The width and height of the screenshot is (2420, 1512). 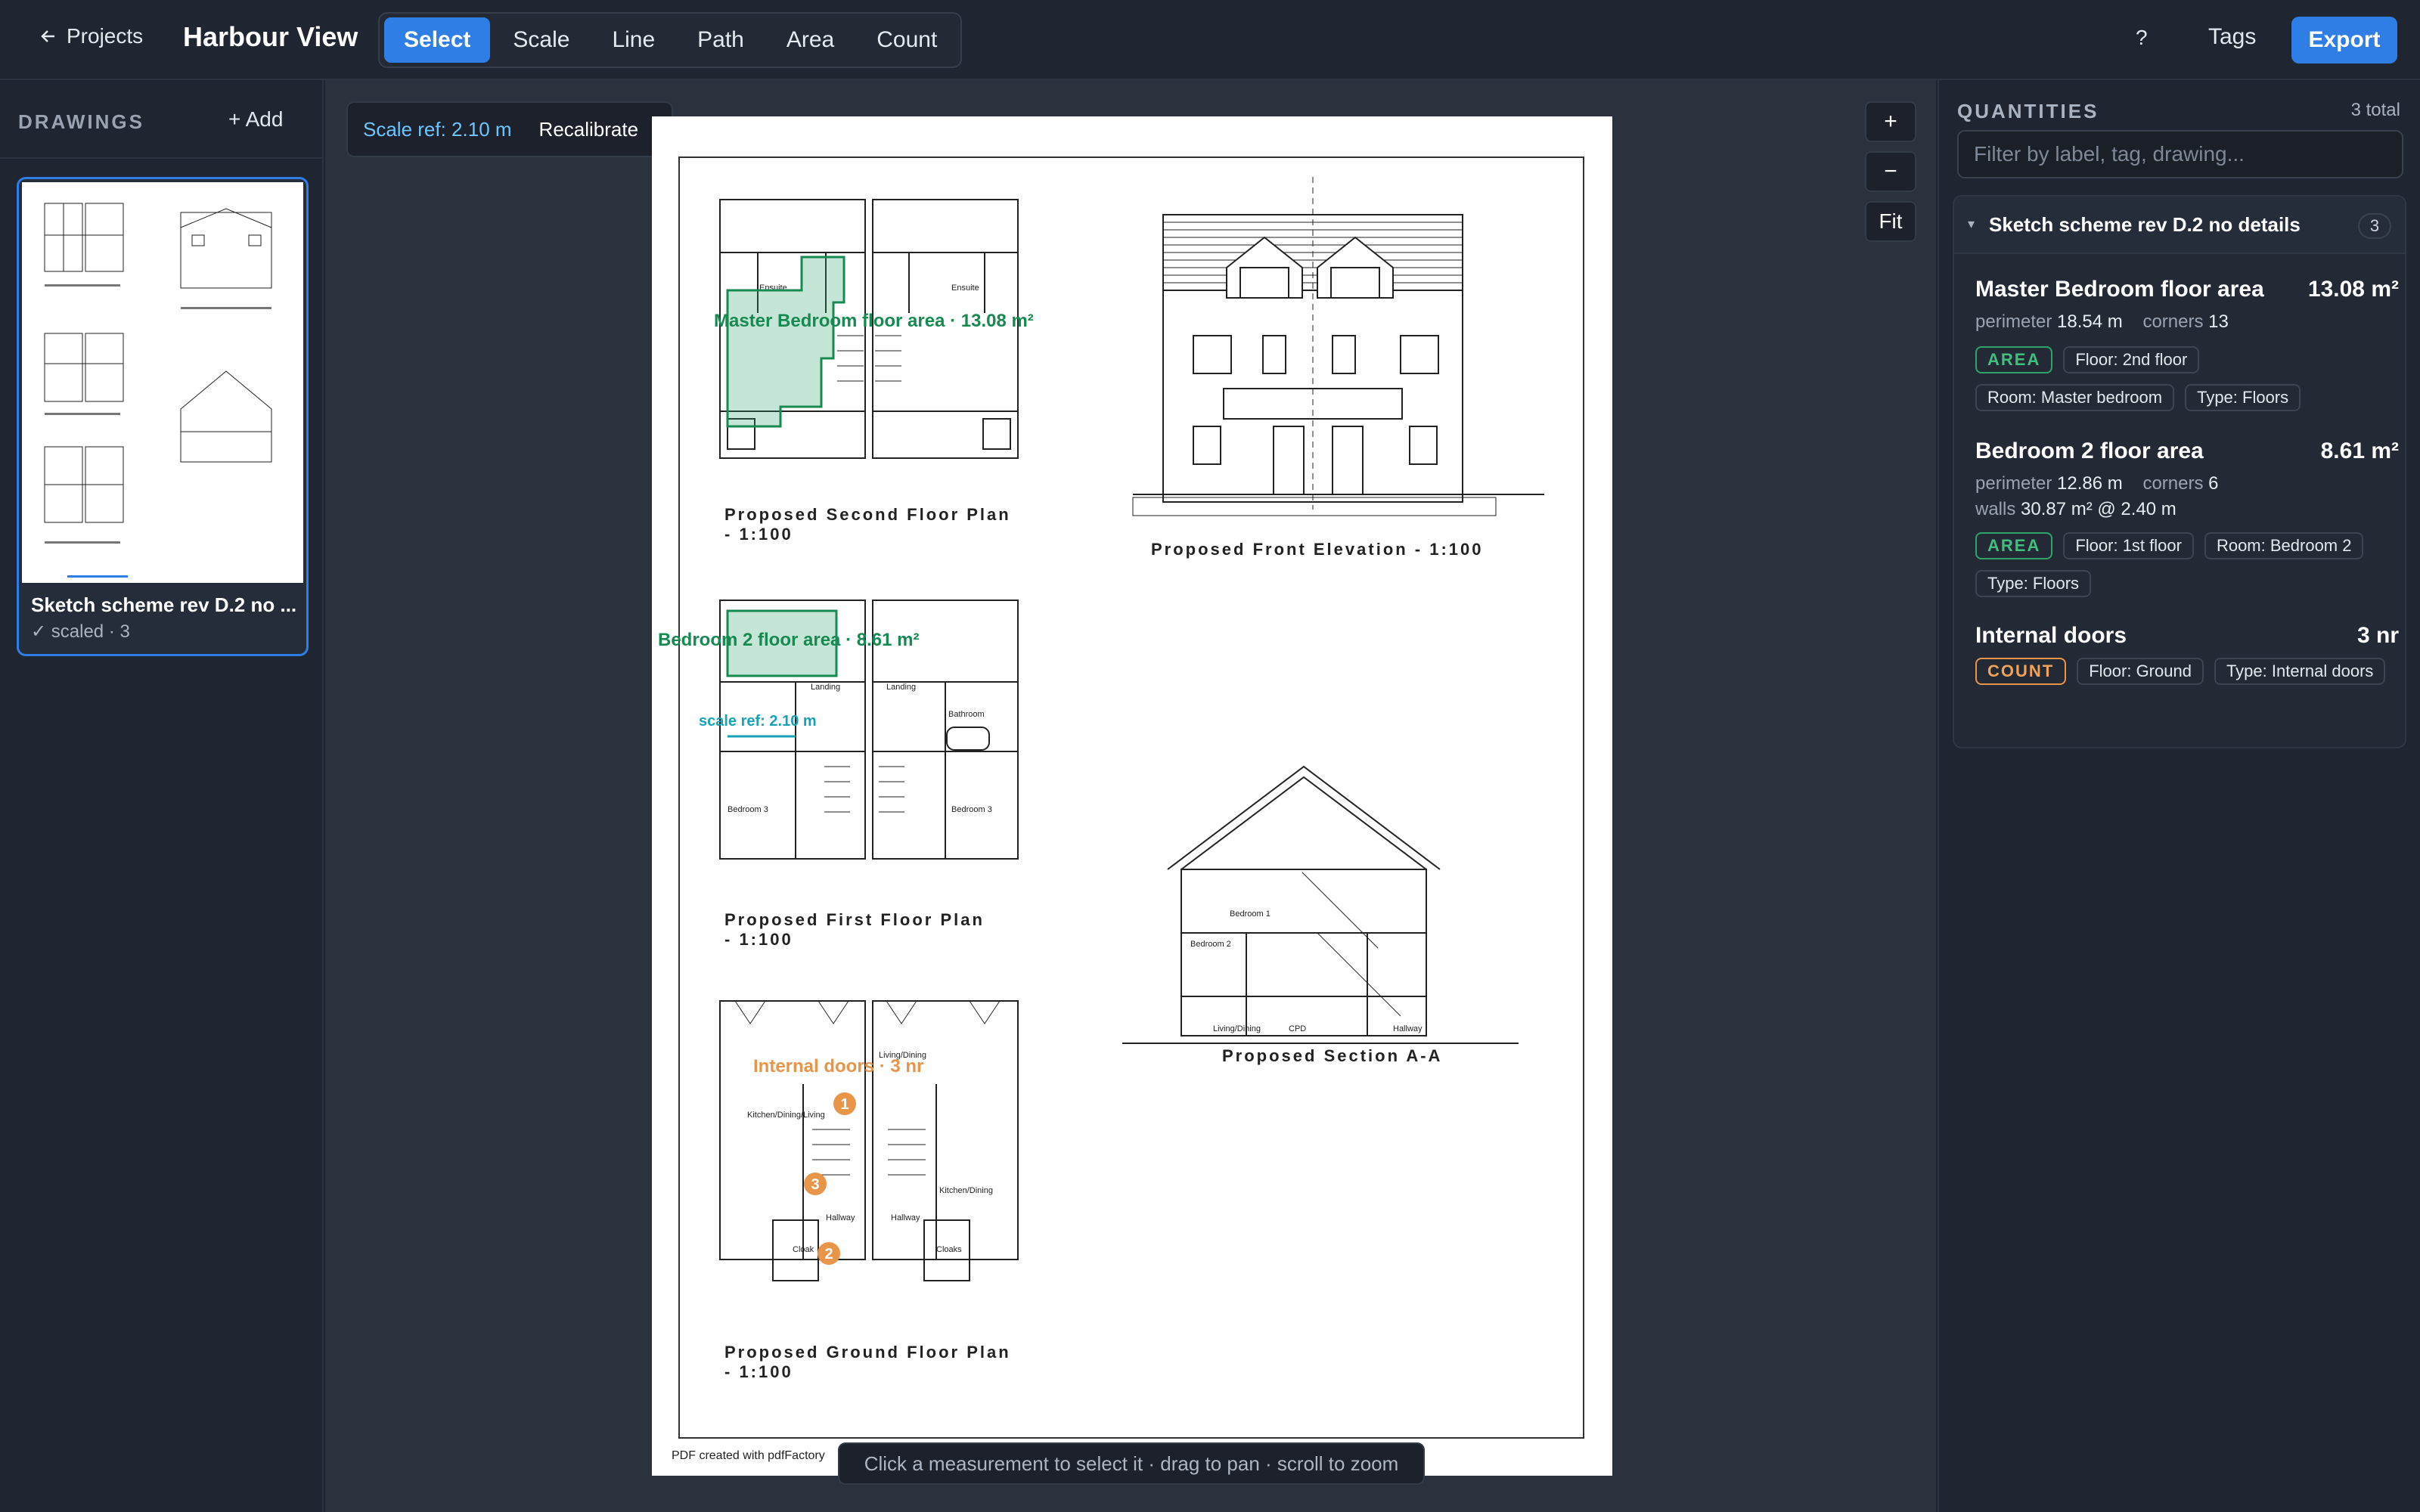 I want to click on tool-path: Path, so click(x=721, y=40).